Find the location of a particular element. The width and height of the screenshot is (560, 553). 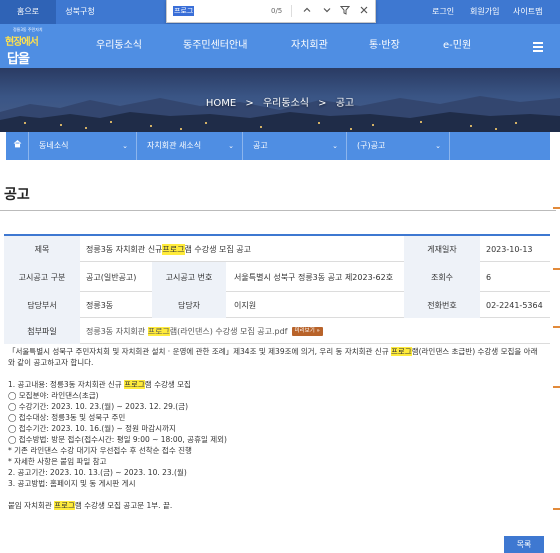

breadcrumb-news: 우리동소식 is located at coordinates (286, 103).